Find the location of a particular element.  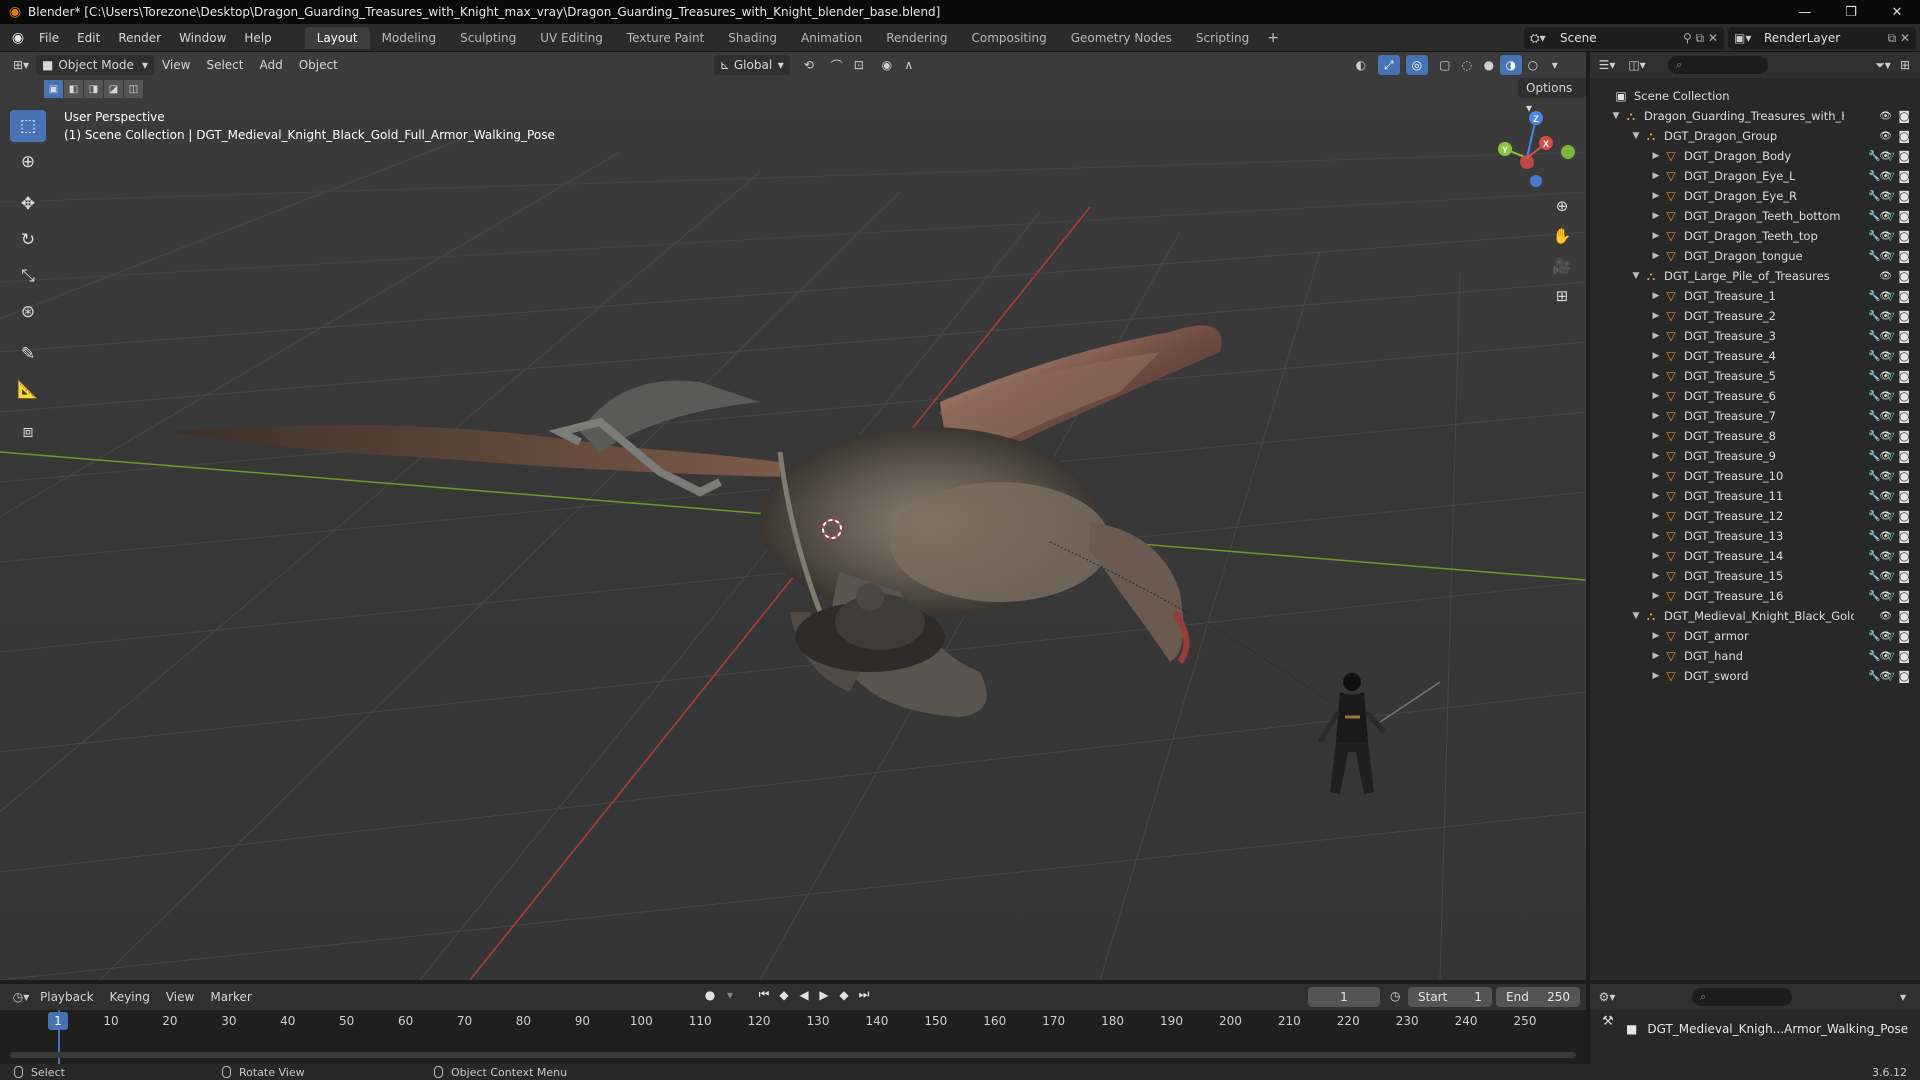

outliner-object-row: ▶ ▽ DGT_Treasure_5 🔧 ▽ 👁 ◙ is located at coordinates (1755, 376).